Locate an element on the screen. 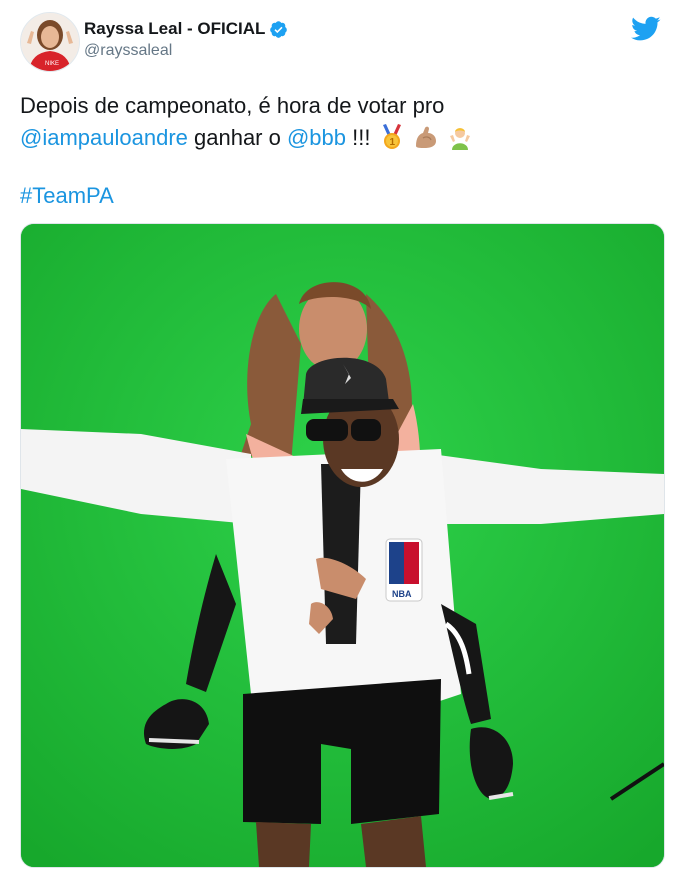 This screenshot has width=685, height=870. tweet-exclaim-text: !!! is located at coordinates (358, 137).